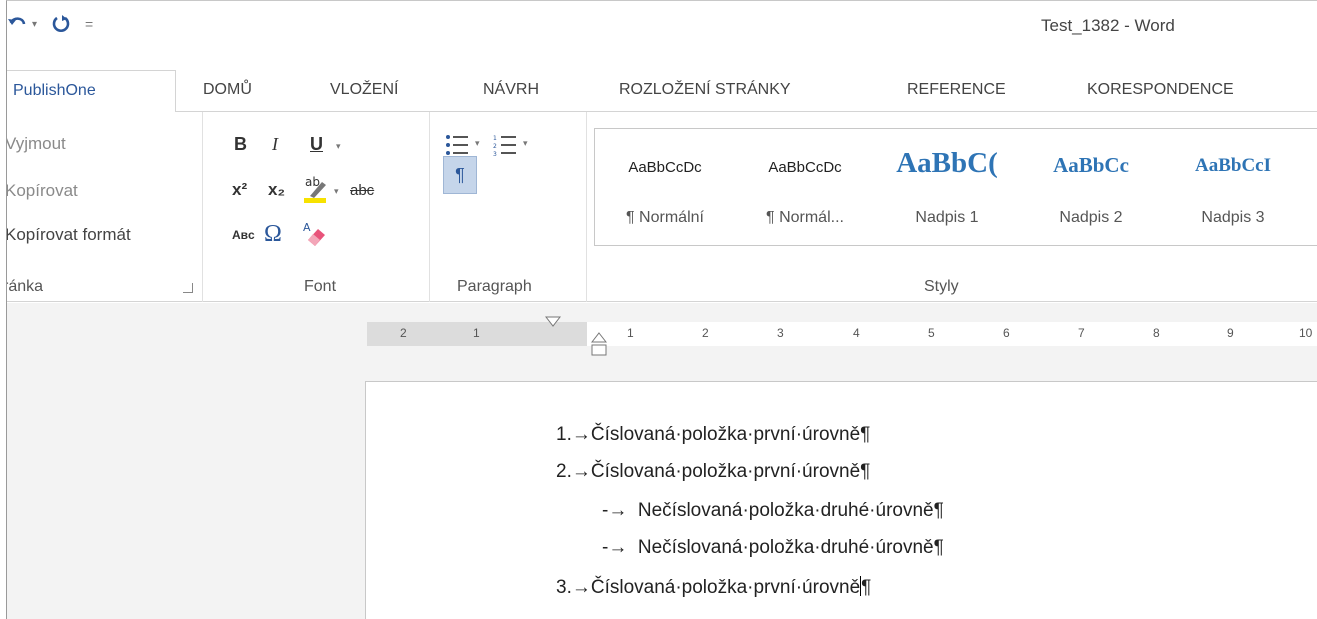 The image size is (1317, 619). What do you see at coordinates (275, 144) in the screenshot?
I see `italic-button: I` at bounding box center [275, 144].